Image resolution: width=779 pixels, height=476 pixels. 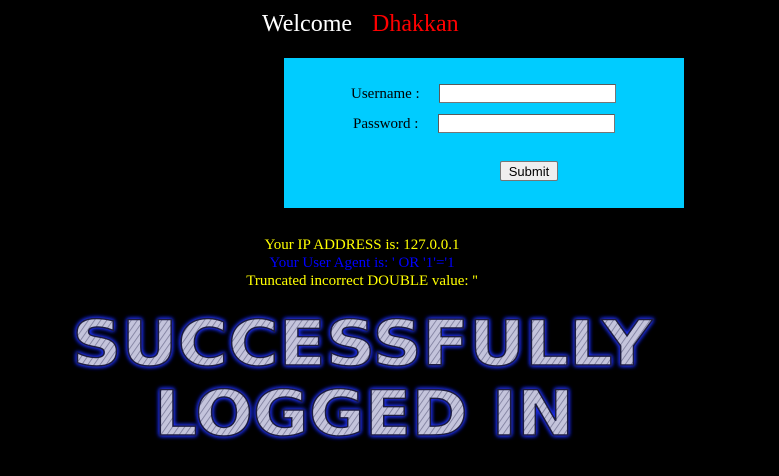 What do you see at coordinates (529, 171) in the screenshot?
I see `submit-button: Submit` at bounding box center [529, 171].